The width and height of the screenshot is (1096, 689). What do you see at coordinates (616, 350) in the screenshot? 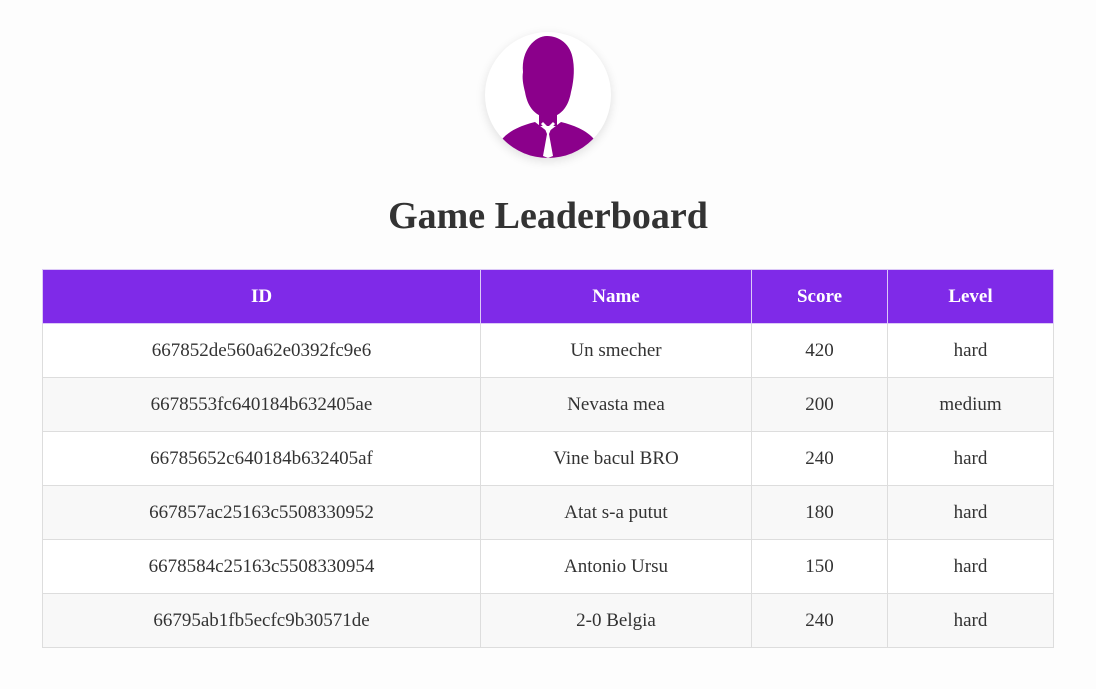
I see `cell-name: Un smecher` at bounding box center [616, 350].